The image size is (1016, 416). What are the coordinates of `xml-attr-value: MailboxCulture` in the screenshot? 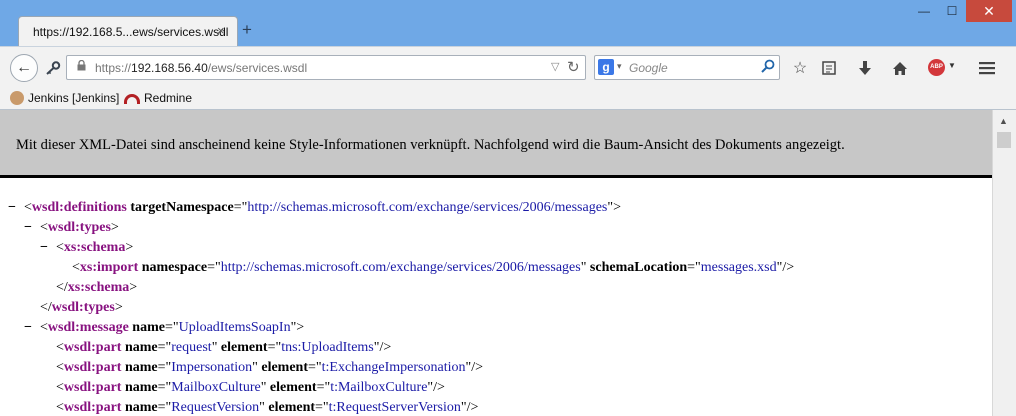 It's located at (216, 387).